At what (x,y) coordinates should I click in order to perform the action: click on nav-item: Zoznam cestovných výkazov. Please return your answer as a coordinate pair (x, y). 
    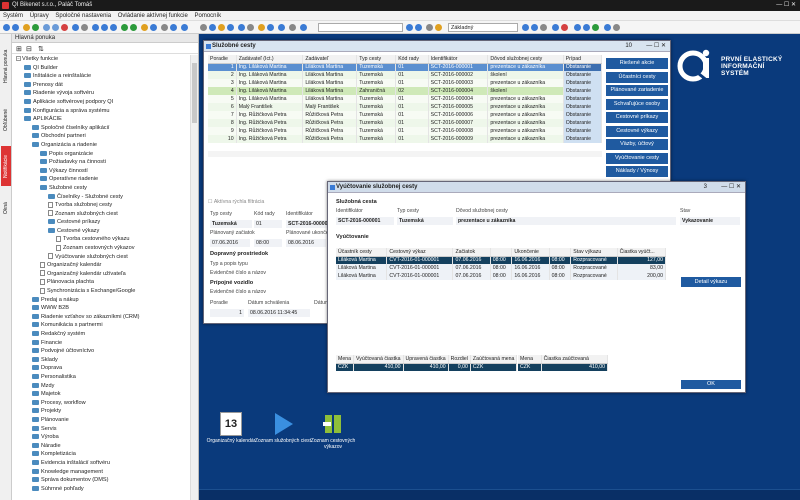
    Looking at the image, I should click on (101, 248).